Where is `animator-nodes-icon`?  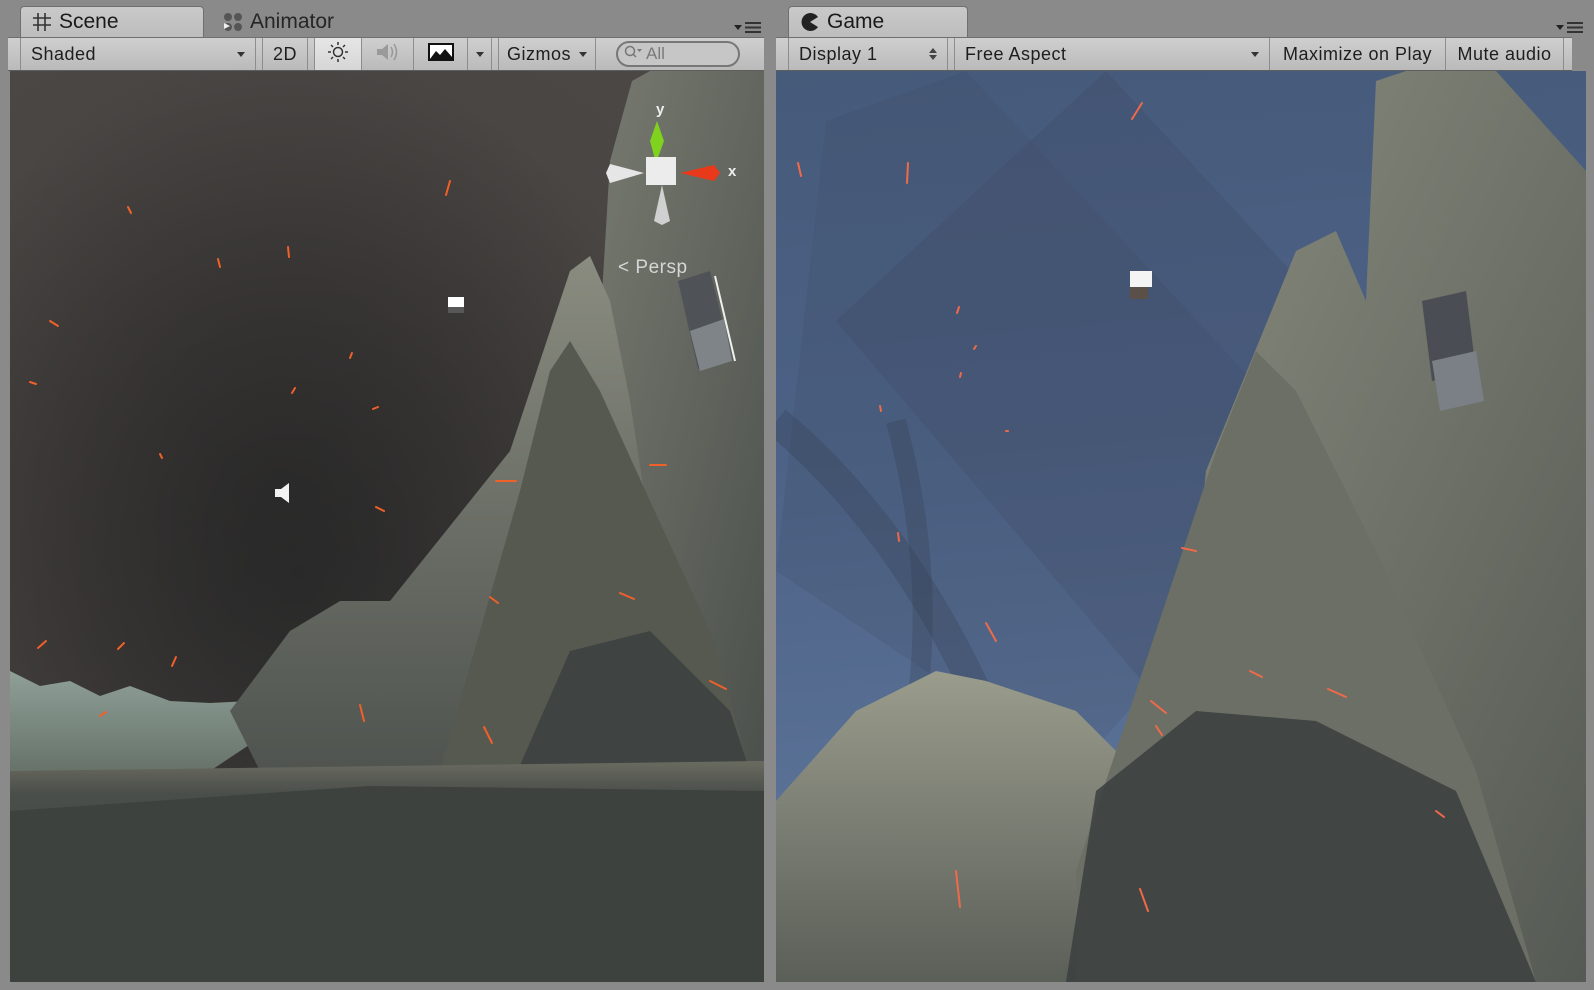 animator-nodes-icon is located at coordinates (233, 22).